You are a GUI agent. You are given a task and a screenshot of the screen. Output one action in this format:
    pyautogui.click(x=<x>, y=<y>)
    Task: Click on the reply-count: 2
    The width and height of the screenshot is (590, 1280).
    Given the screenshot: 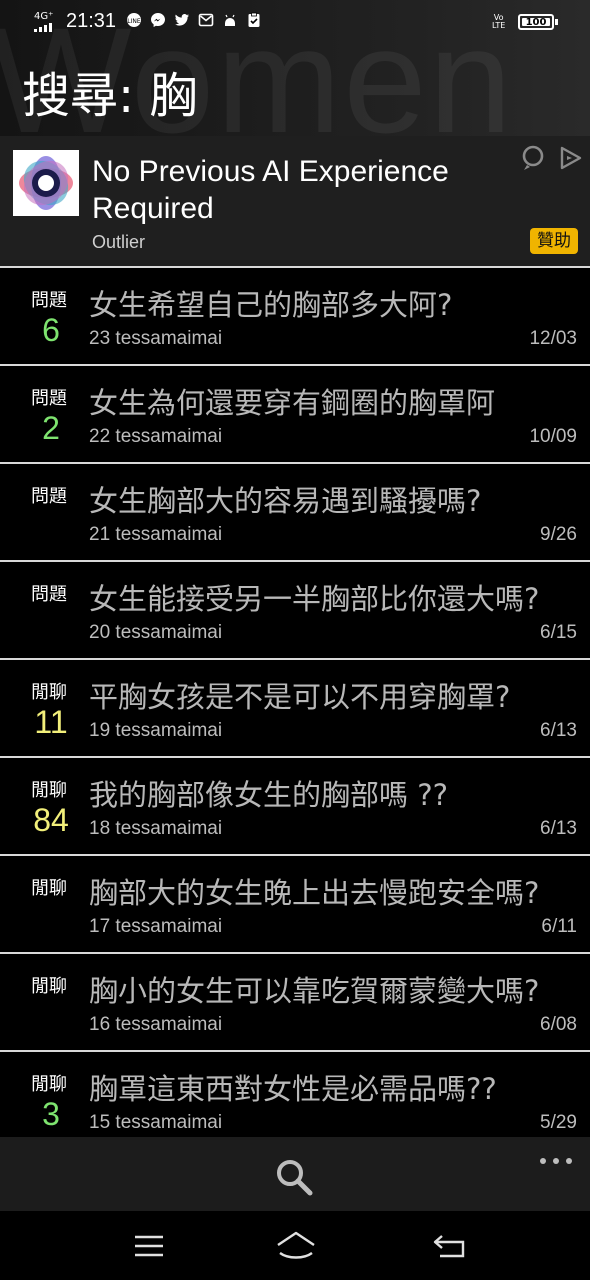 What is the action you would take?
    pyautogui.click(x=51, y=428)
    